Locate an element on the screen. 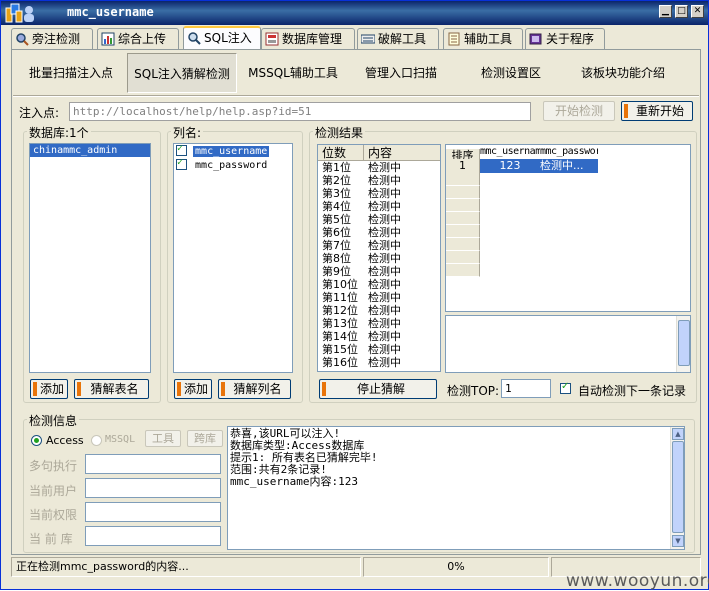 This screenshot has width=709, height=591. guess-columns-button: 猜解列名 is located at coordinates (254, 389).